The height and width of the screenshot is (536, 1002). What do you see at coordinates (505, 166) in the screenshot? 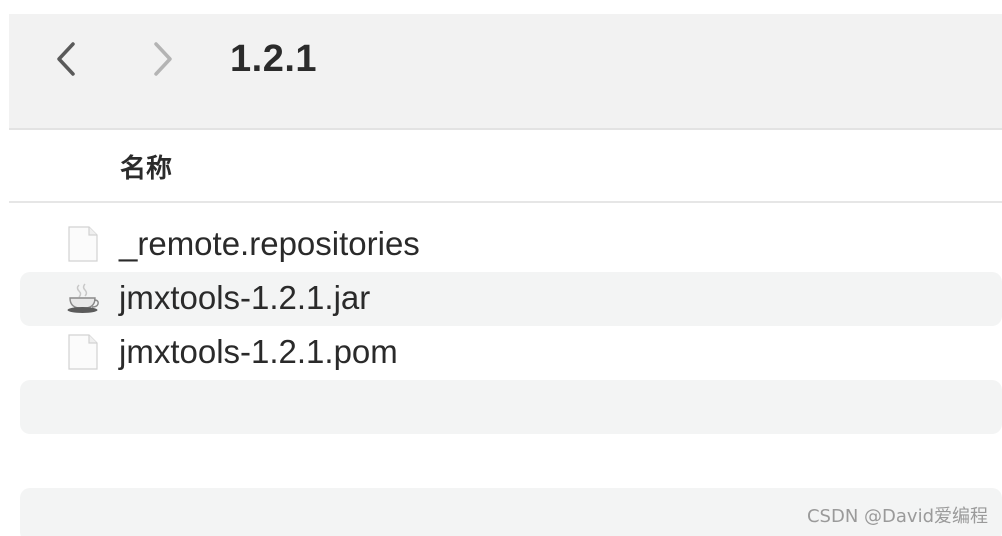
I see `column-header: 名称` at bounding box center [505, 166].